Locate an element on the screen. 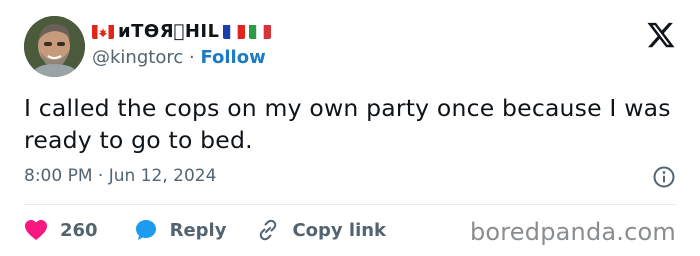 The image size is (700, 256). like-button: 260 is located at coordinates (61, 230).